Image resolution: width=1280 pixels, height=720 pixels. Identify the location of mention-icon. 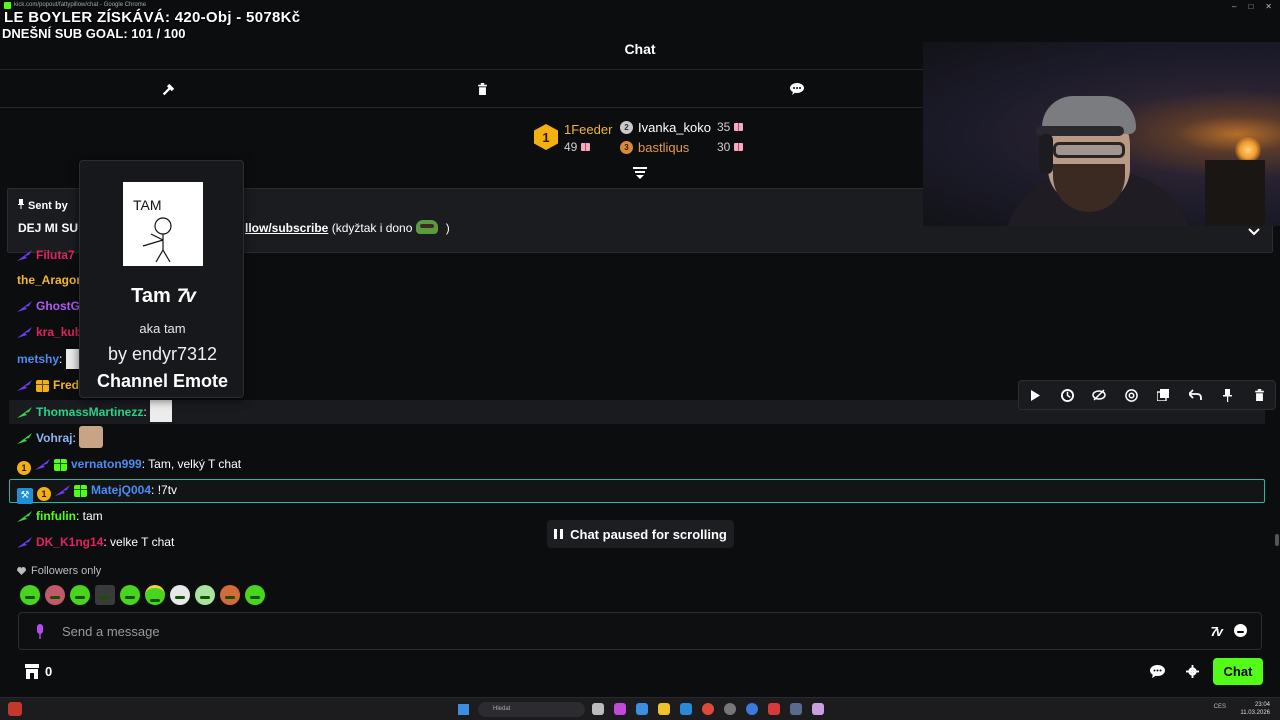
(1131, 395).